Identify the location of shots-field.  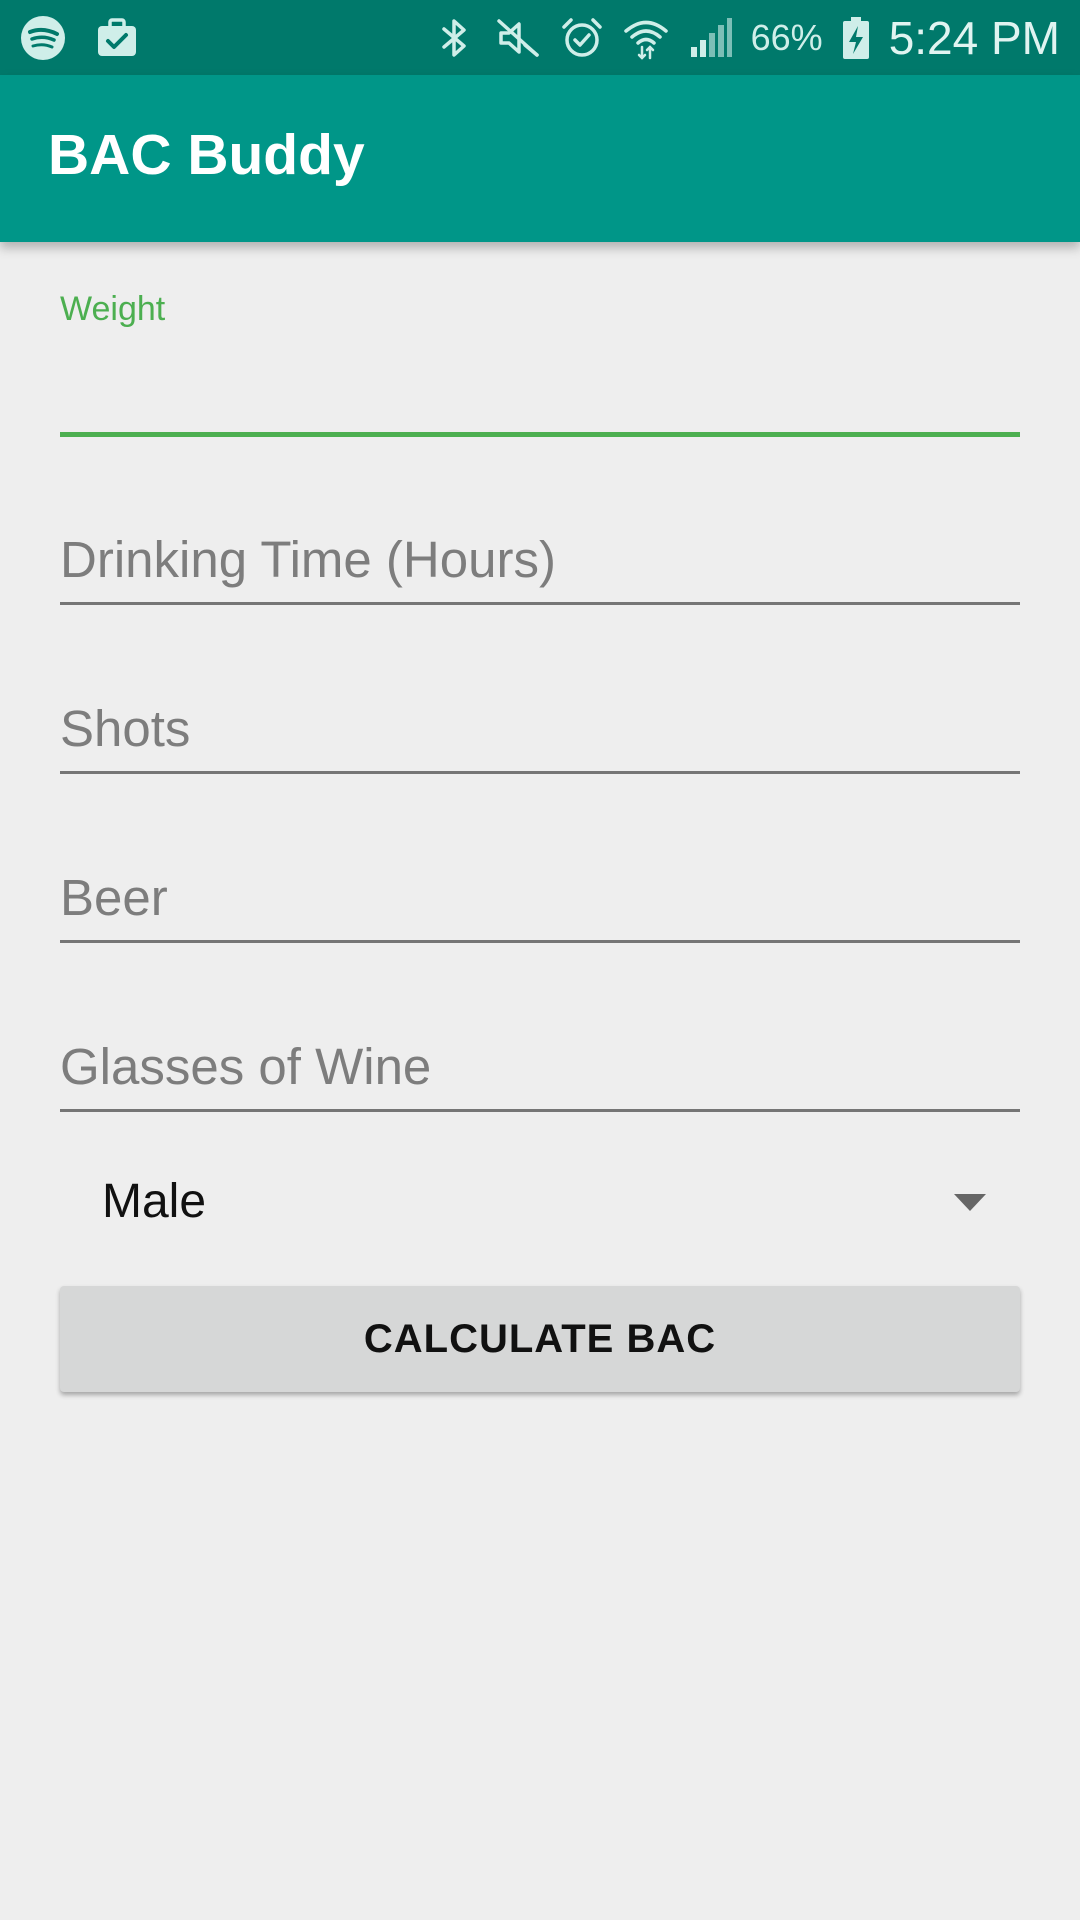
(540, 734).